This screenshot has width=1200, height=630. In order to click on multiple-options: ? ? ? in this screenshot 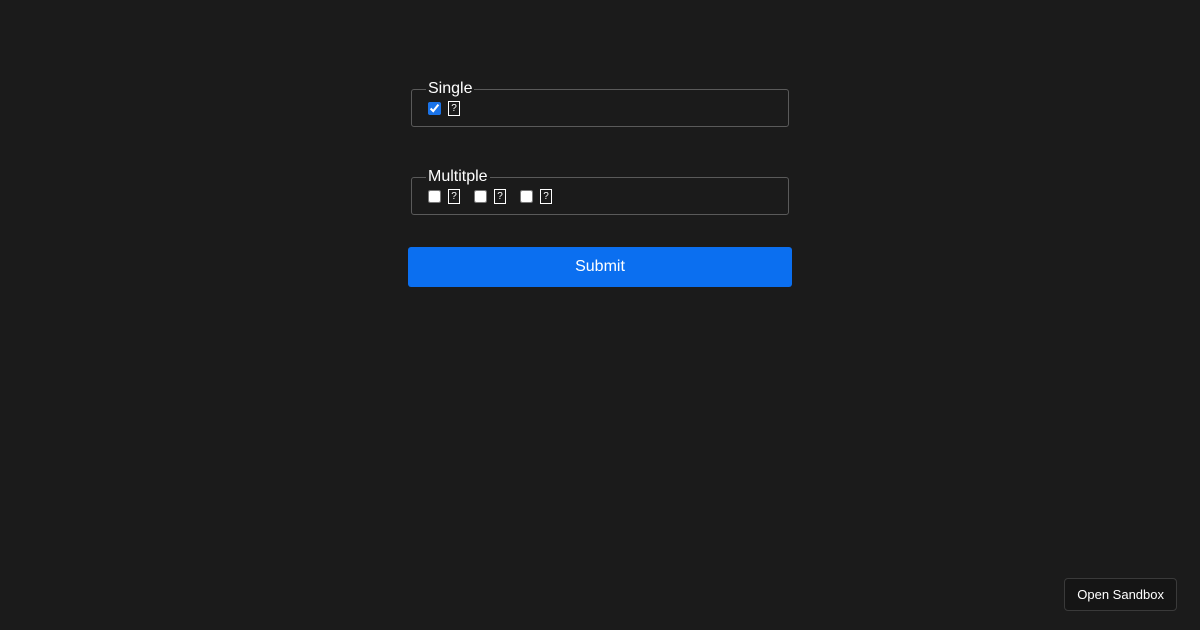, I will do `click(600, 196)`.